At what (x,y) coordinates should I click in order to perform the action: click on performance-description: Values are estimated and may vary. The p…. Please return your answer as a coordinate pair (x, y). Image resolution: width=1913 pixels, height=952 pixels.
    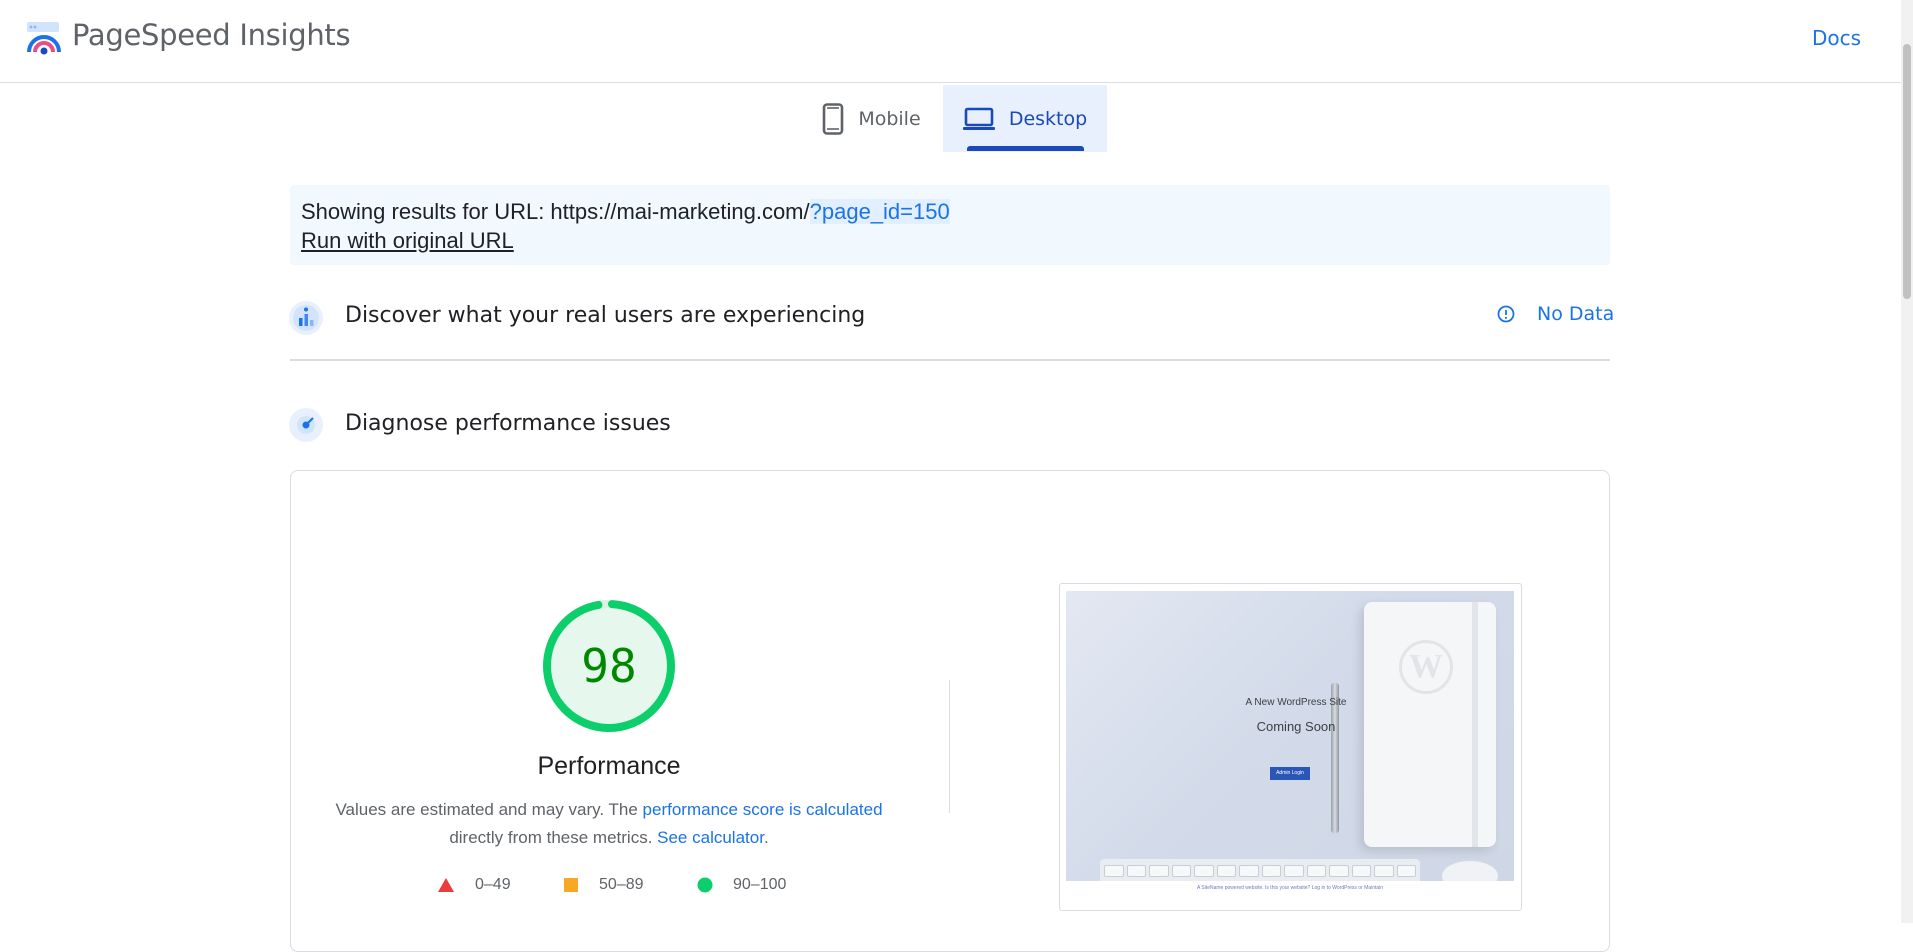
    Looking at the image, I should click on (609, 824).